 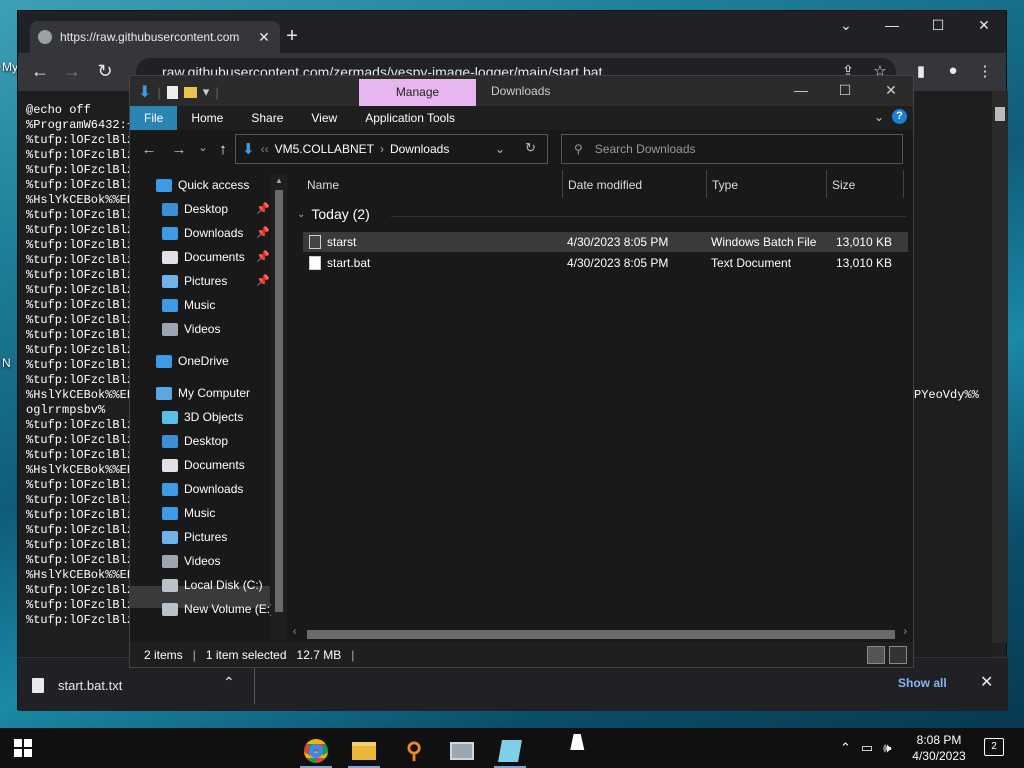 I want to click on breadcrumb-vm5: VM5.COLLABNET, so click(x=324, y=149).